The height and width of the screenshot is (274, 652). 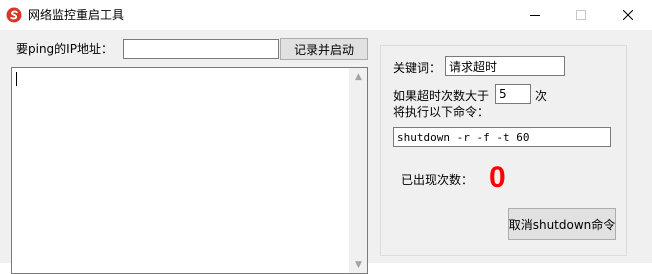 I want to click on threshold-input, so click(x=513, y=94).